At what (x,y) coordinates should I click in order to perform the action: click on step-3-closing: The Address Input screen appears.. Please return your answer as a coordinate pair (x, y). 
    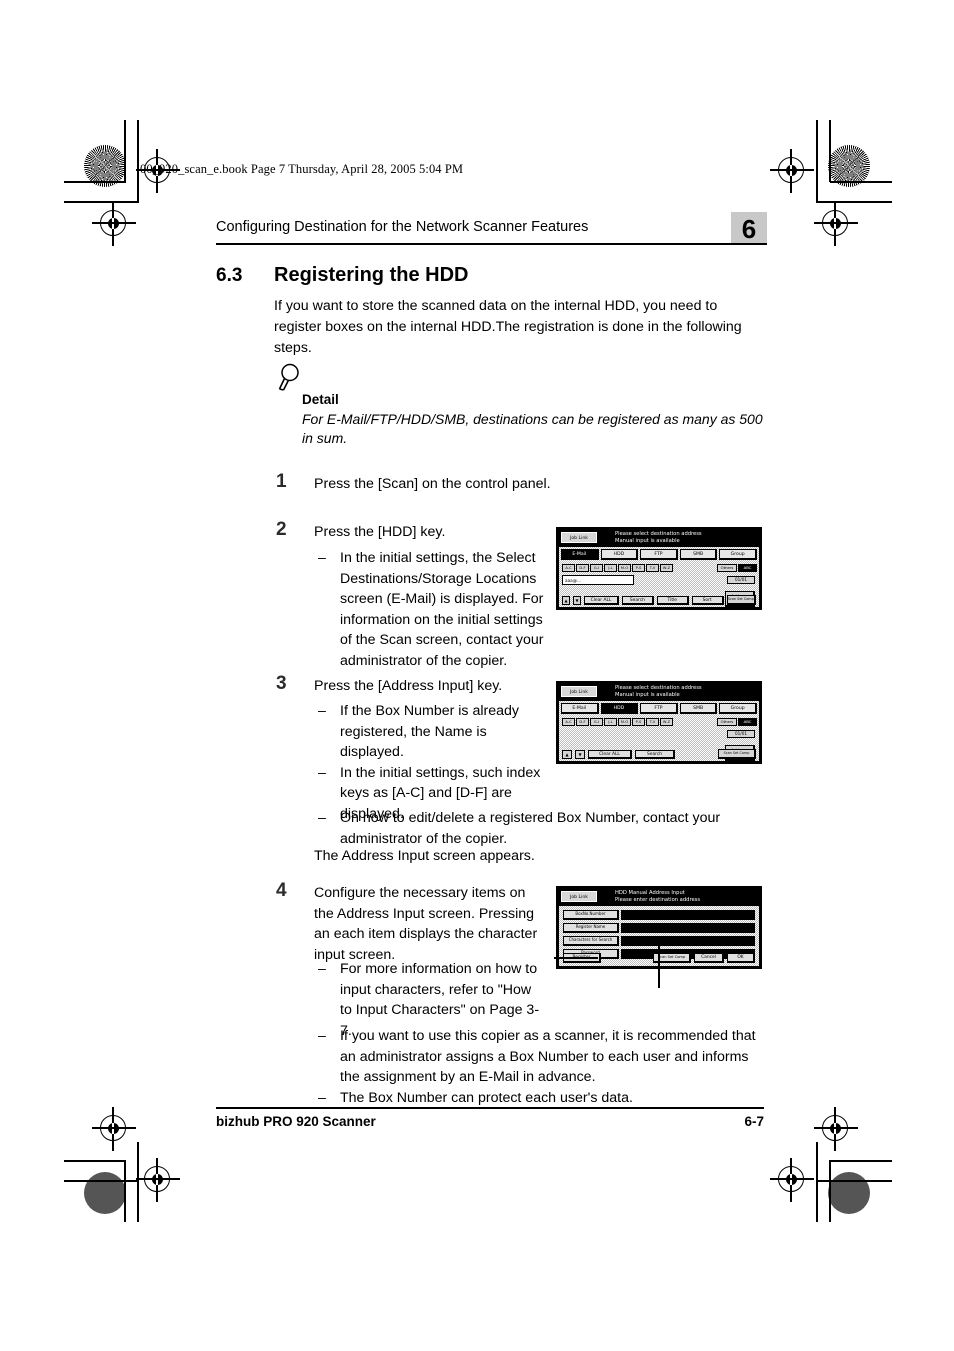
    Looking at the image, I should click on (424, 856).